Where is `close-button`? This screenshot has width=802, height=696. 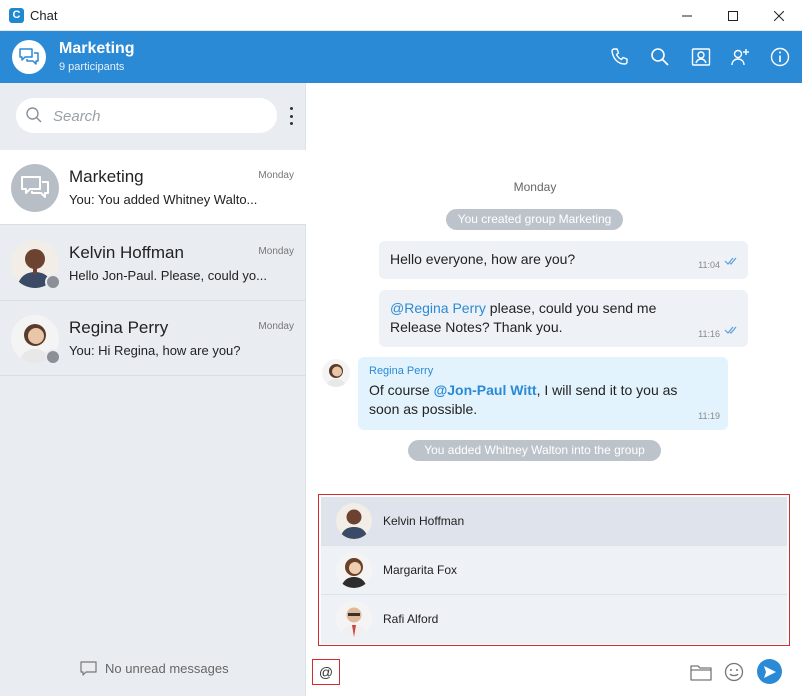 close-button is located at coordinates (779, 15).